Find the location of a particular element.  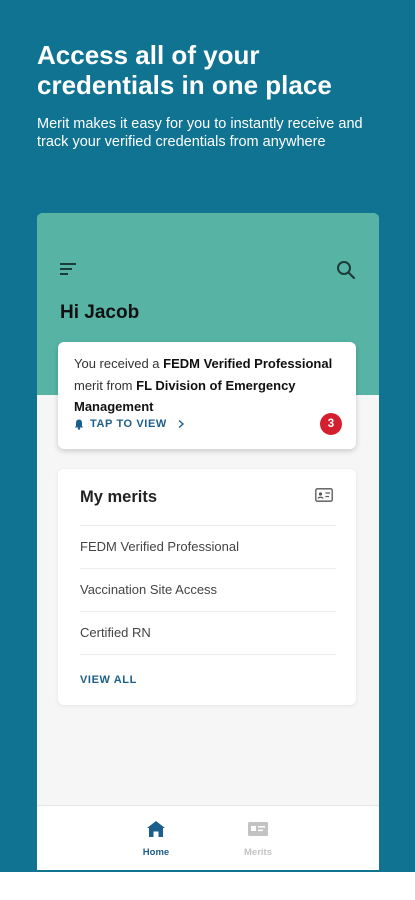

notification-count-badge: 3 is located at coordinates (331, 424).